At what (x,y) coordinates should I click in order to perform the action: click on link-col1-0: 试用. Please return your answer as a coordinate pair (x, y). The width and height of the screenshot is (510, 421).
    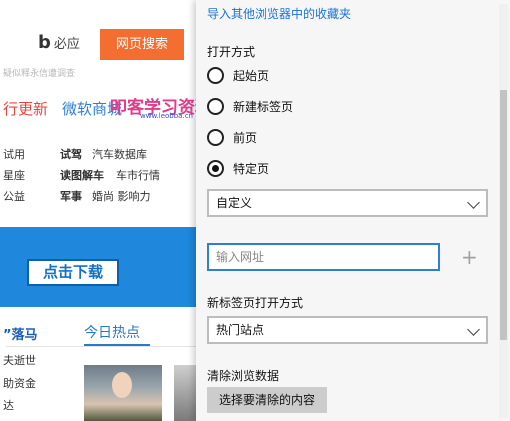
    Looking at the image, I should click on (14, 154).